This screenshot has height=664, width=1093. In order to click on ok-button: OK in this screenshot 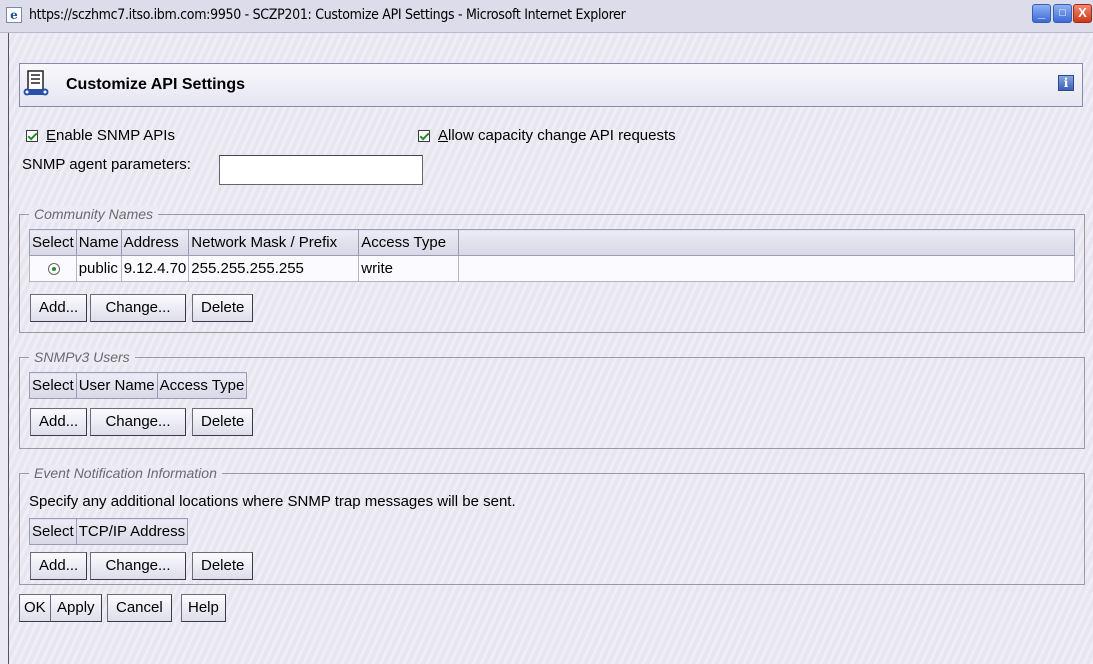, I will do `click(35, 608)`.